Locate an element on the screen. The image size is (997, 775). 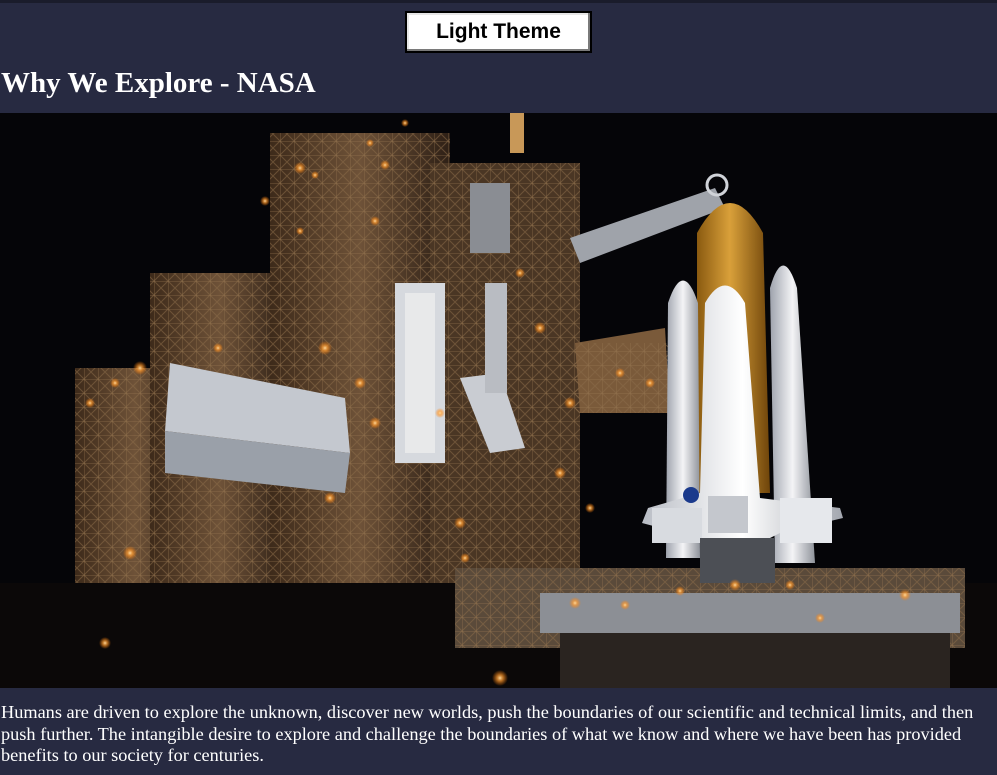
top-strip is located at coordinates (498, 1).